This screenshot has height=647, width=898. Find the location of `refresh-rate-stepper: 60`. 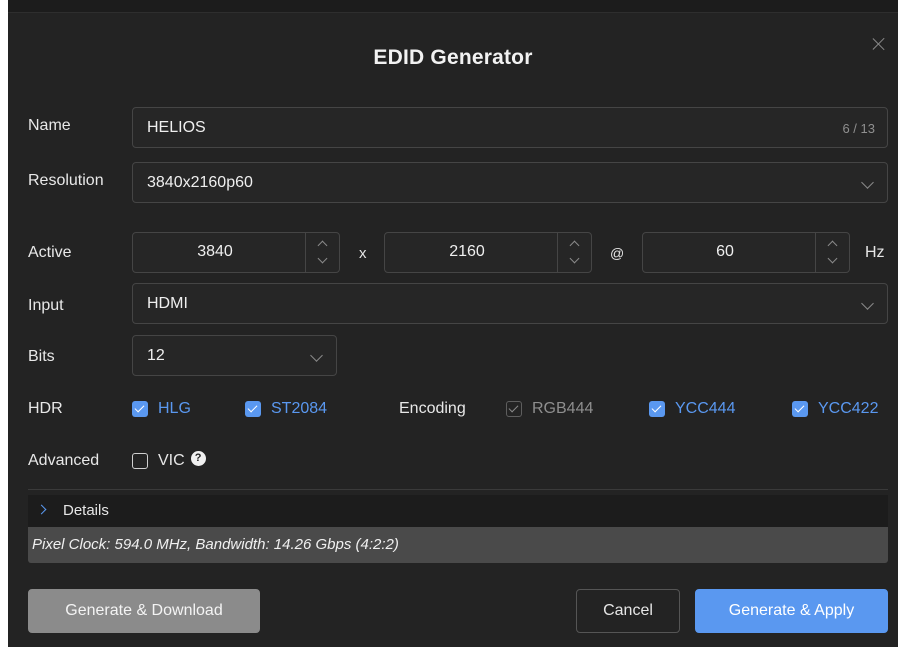

refresh-rate-stepper: 60 is located at coordinates (746, 252).